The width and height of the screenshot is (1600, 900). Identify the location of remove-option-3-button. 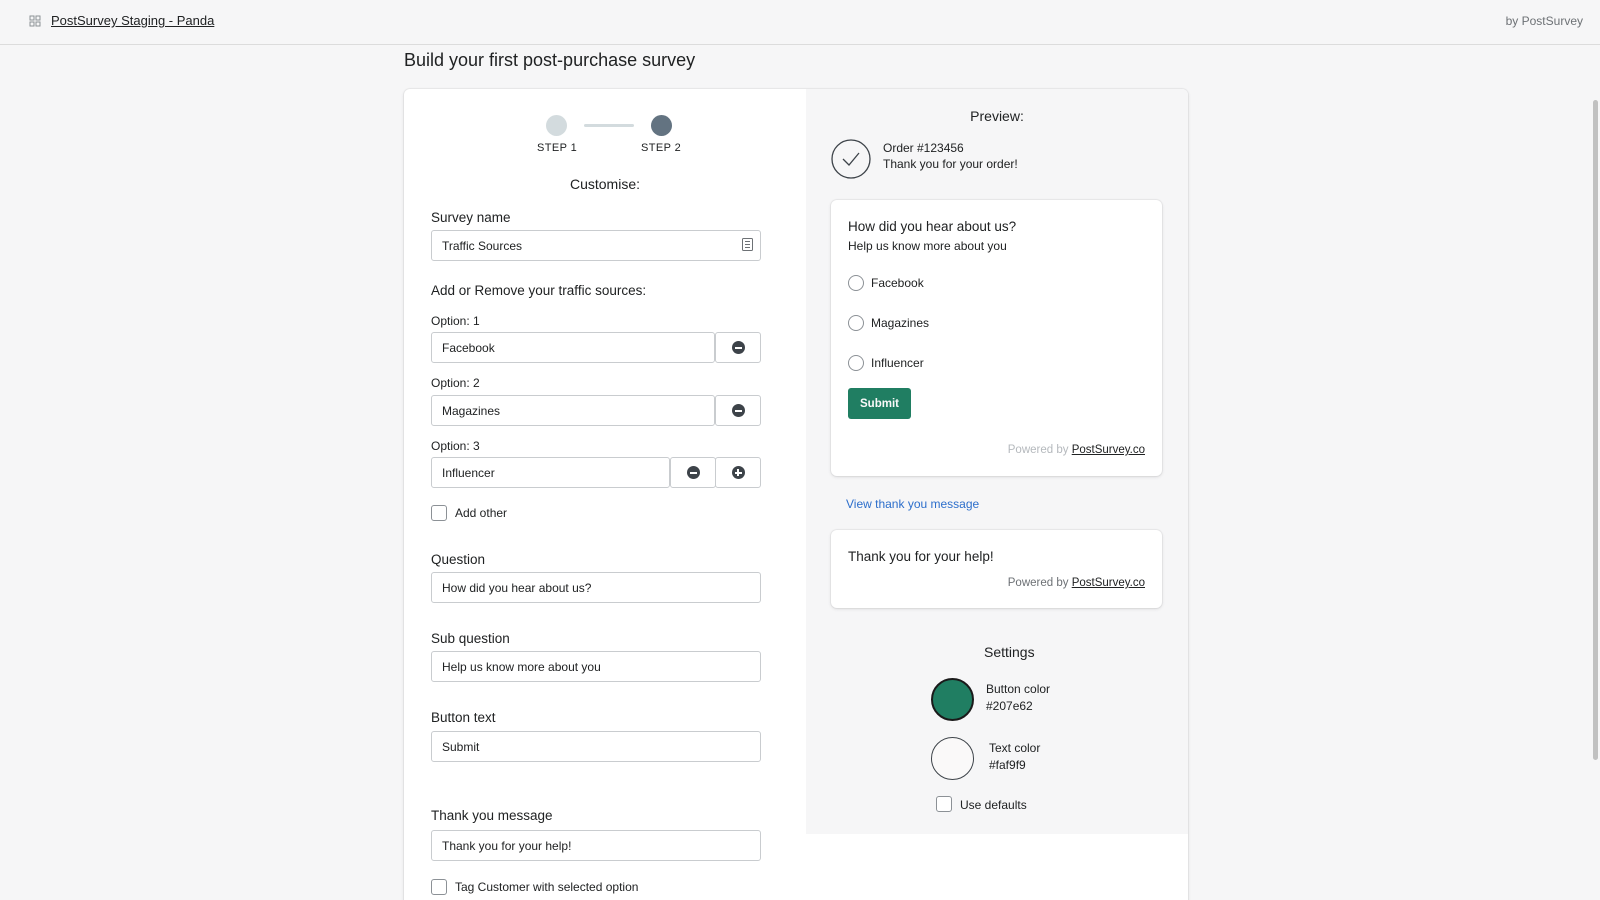
(693, 472).